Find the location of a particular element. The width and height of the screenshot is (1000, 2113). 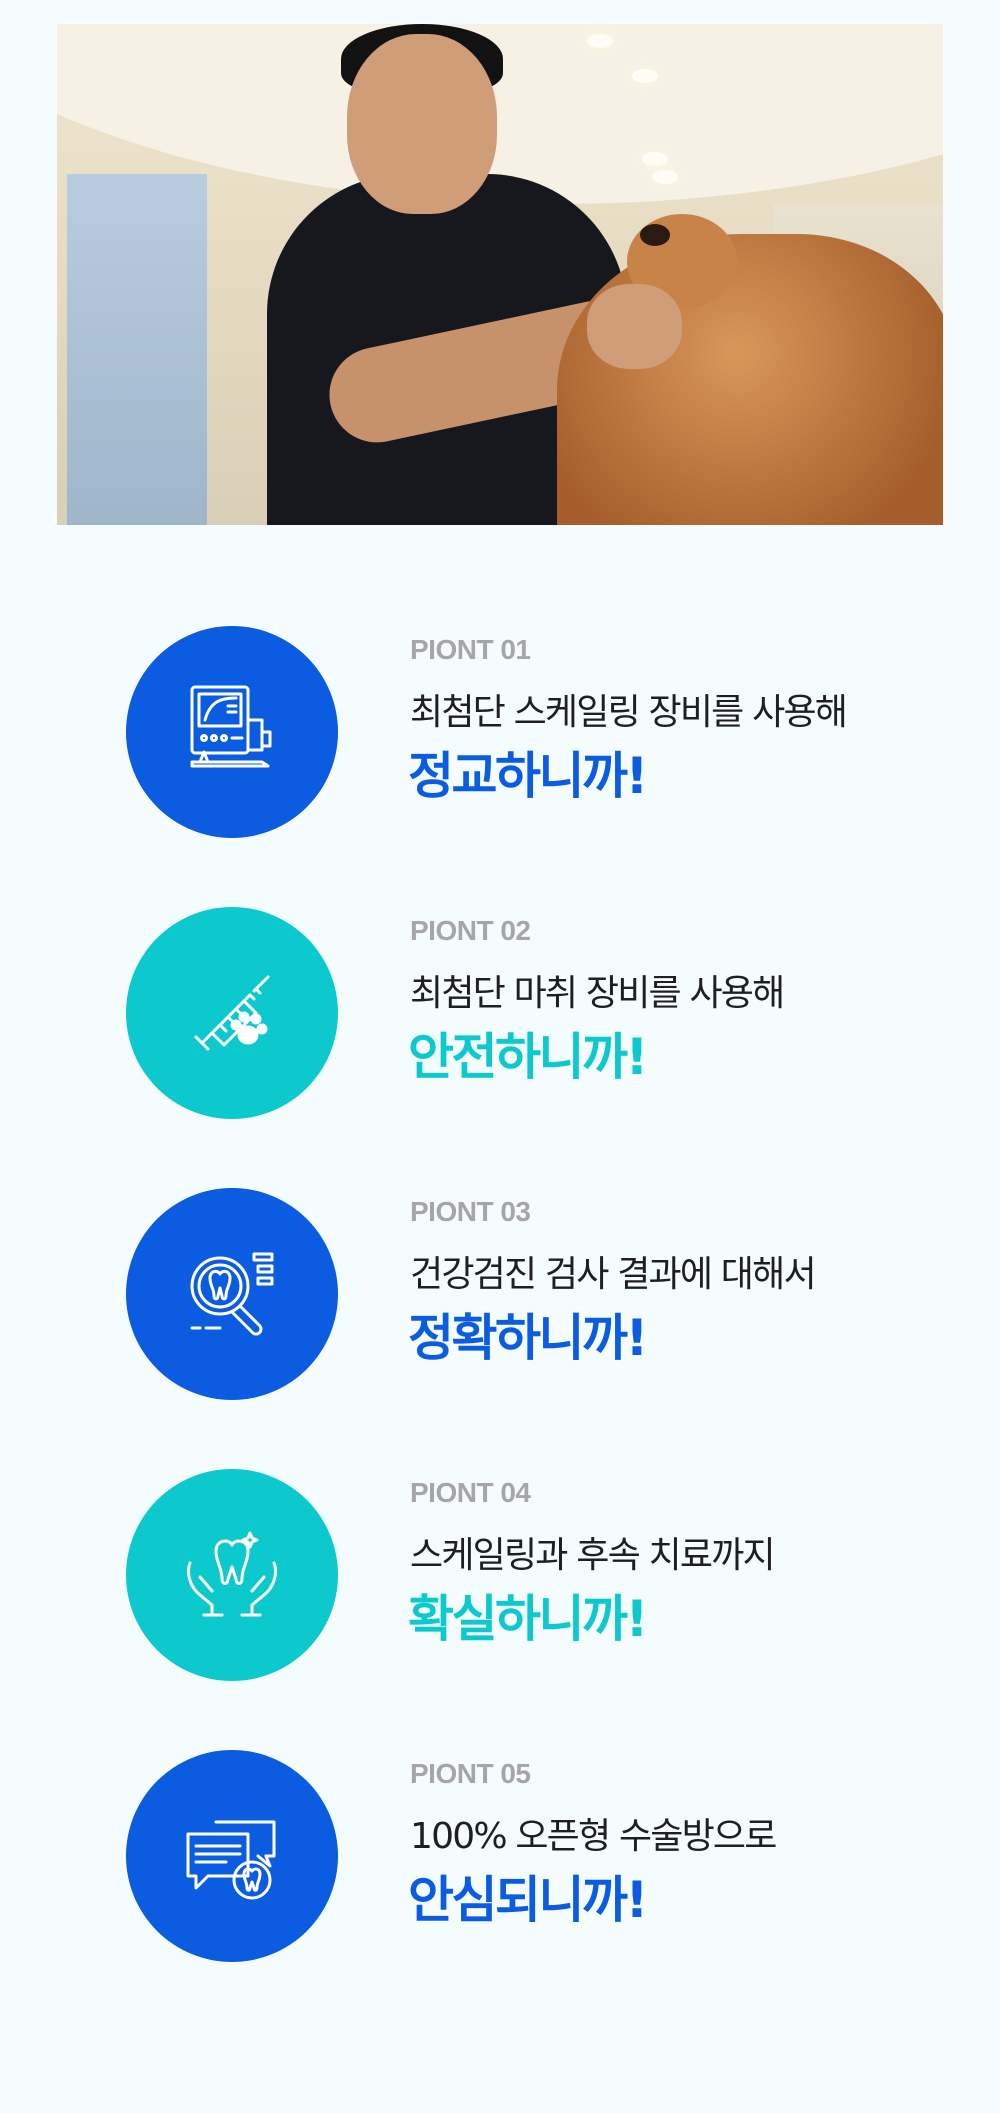

point-label: PIONT 04 is located at coordinates (470, 1492).